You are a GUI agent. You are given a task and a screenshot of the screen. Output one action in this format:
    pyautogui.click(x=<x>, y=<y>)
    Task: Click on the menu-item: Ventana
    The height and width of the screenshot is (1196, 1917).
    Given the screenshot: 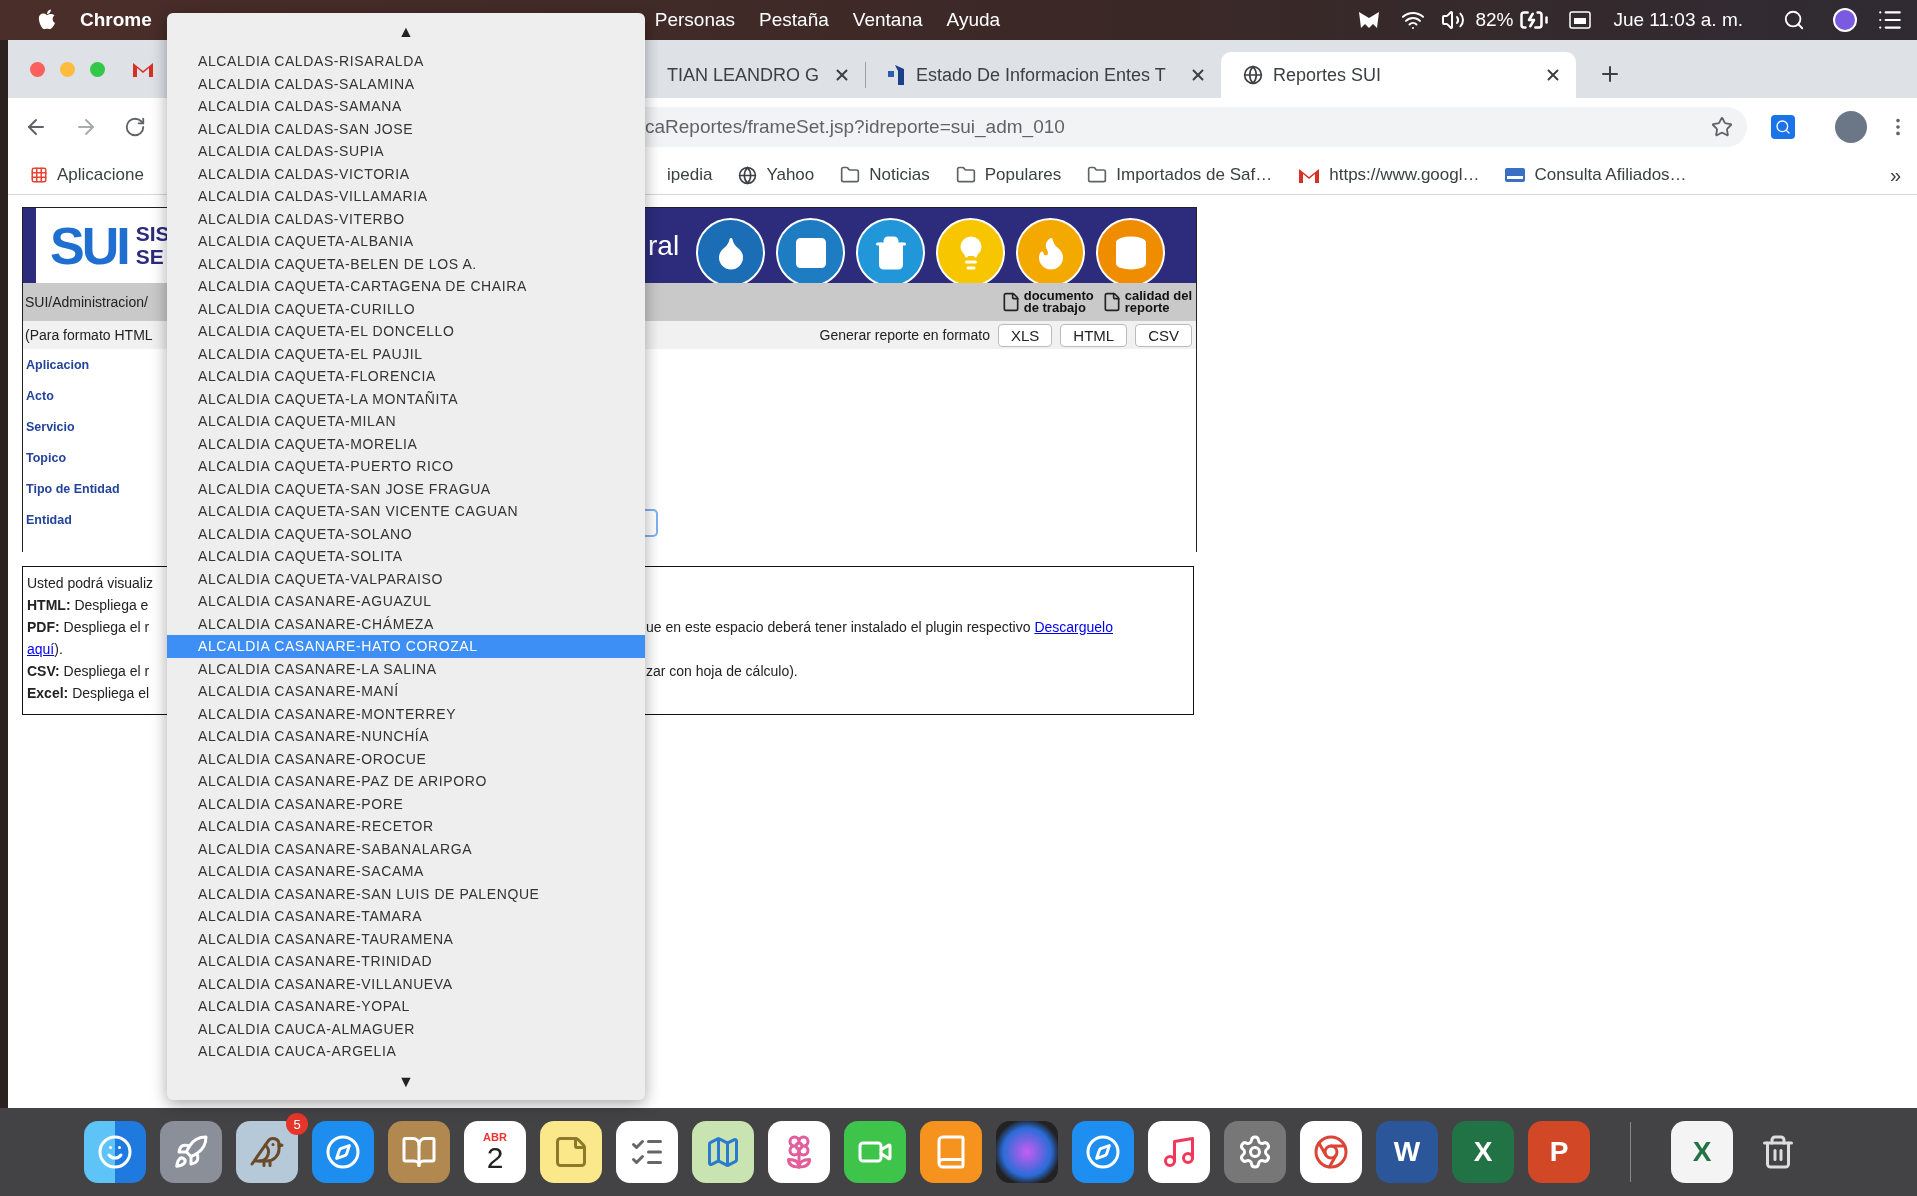 What is the action you would take?
    pyautogui.click(x=887, y=20)
    